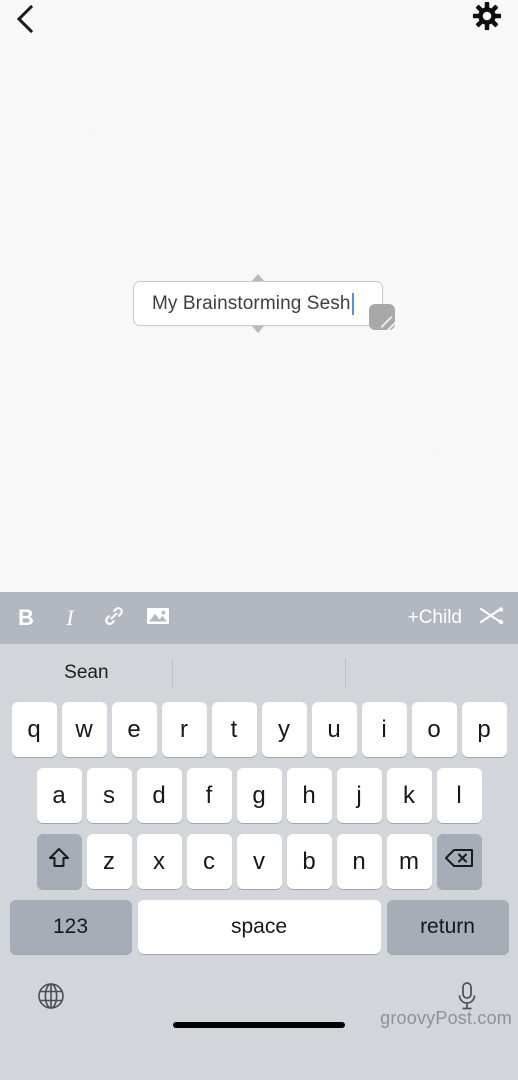 This screenshot has height=1080, width=518. I want to click on backspace-key, so click(459, 861).